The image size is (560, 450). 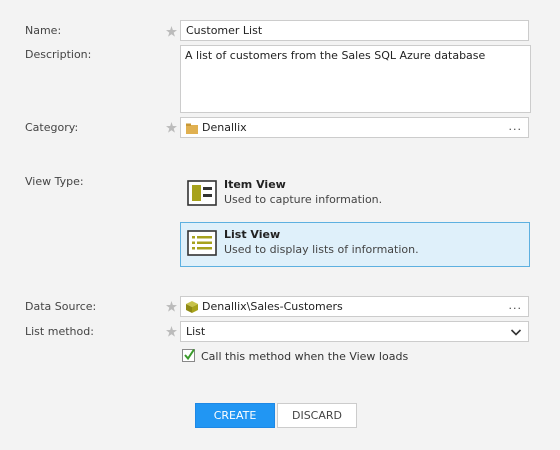 I want to click on item-view-option: Item View Used to capture information., so click(x=355, y=194).